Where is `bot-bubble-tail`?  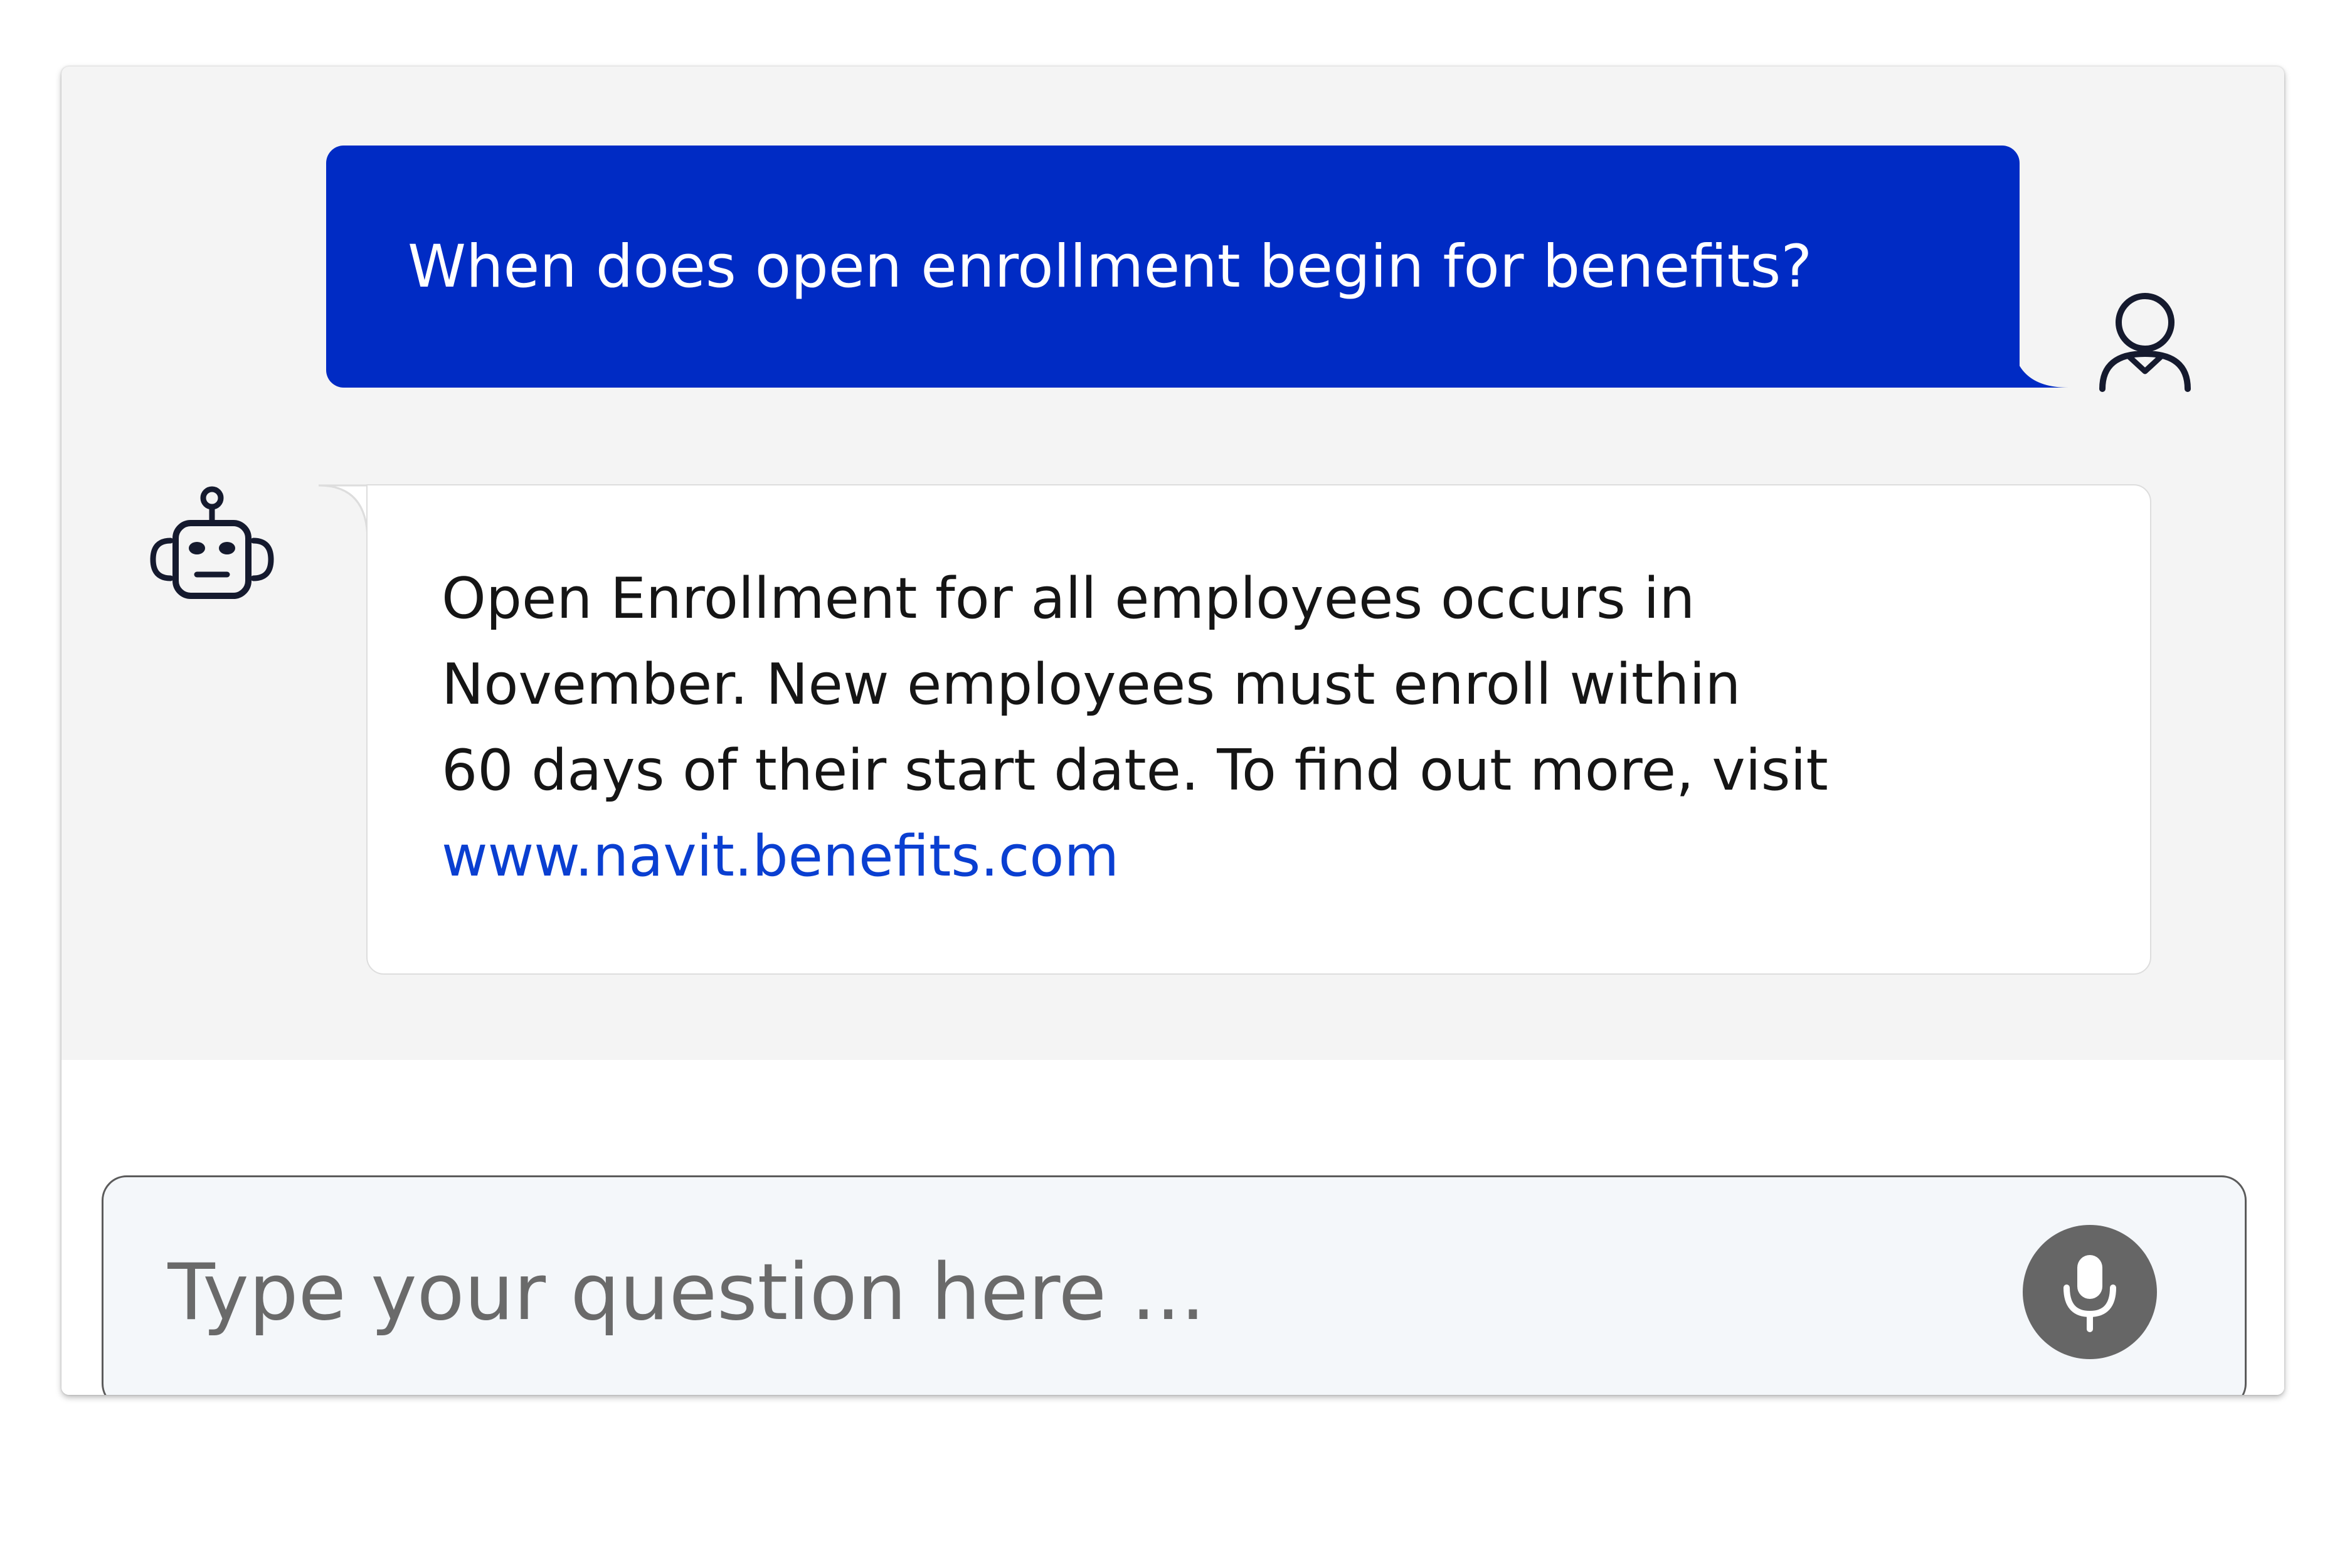
bot-bubble-tail is located at coordinates (343, 512).